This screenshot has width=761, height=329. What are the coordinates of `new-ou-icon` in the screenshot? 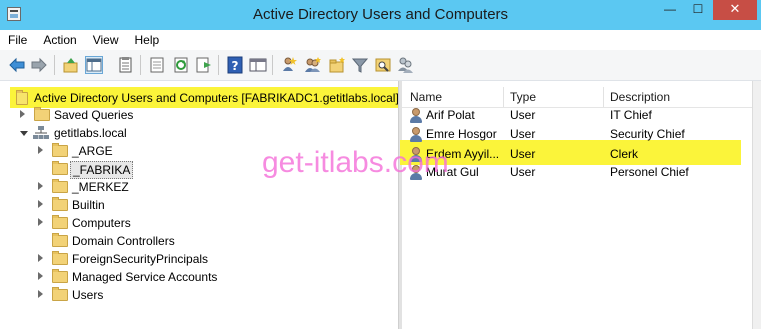 It's located at (337, 65).